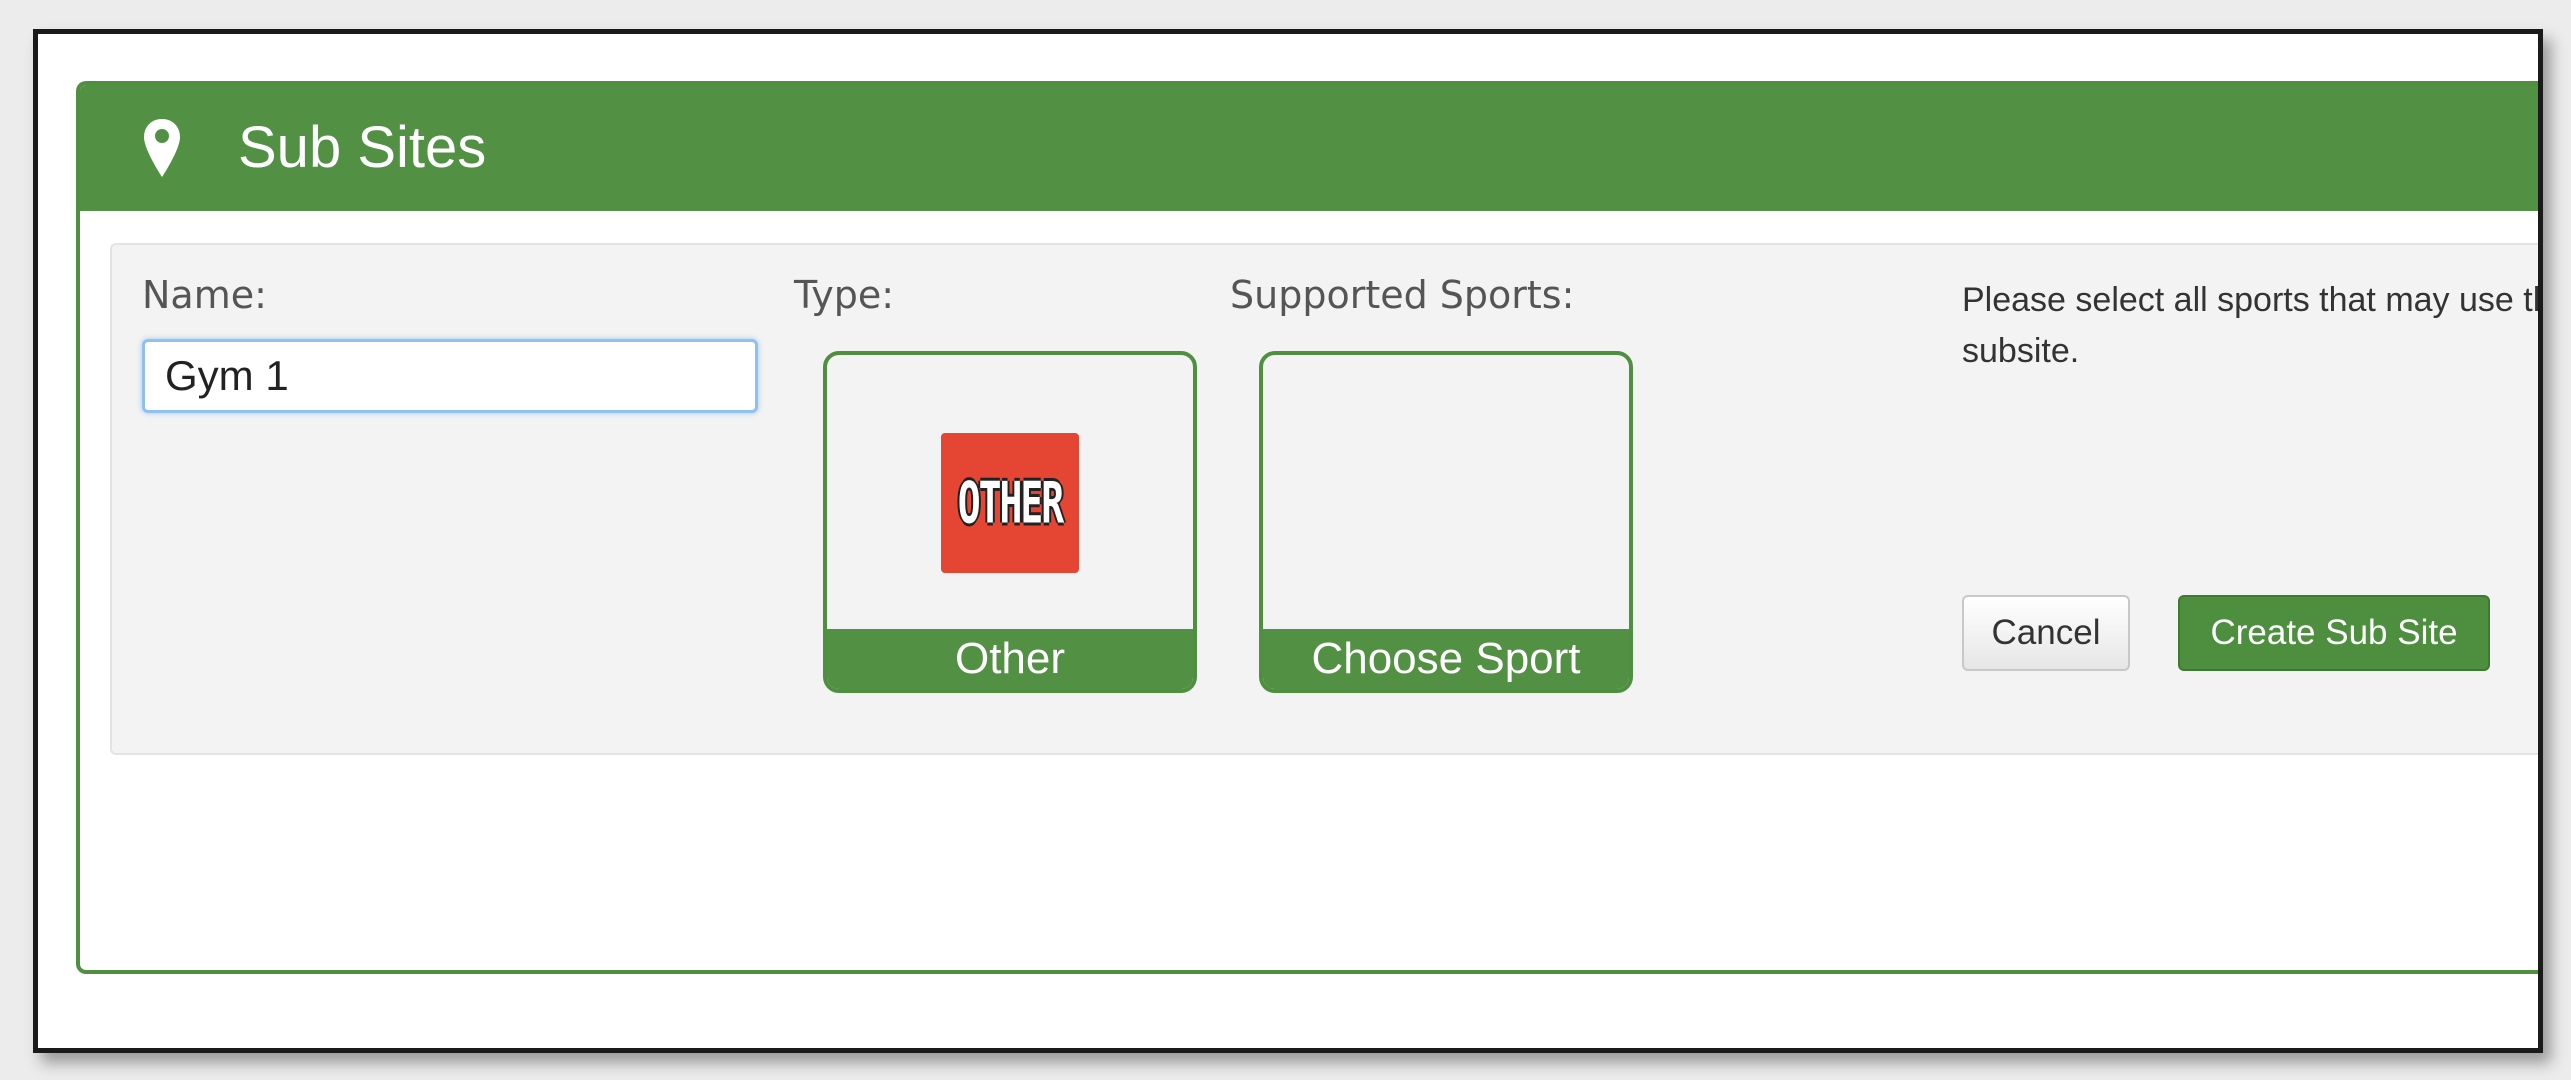 This screenshot has width=2571, height=1080. Describe the element at coordinates (362, 147) in the screenshot. I see `panel-title: Sub Sites` at that location.